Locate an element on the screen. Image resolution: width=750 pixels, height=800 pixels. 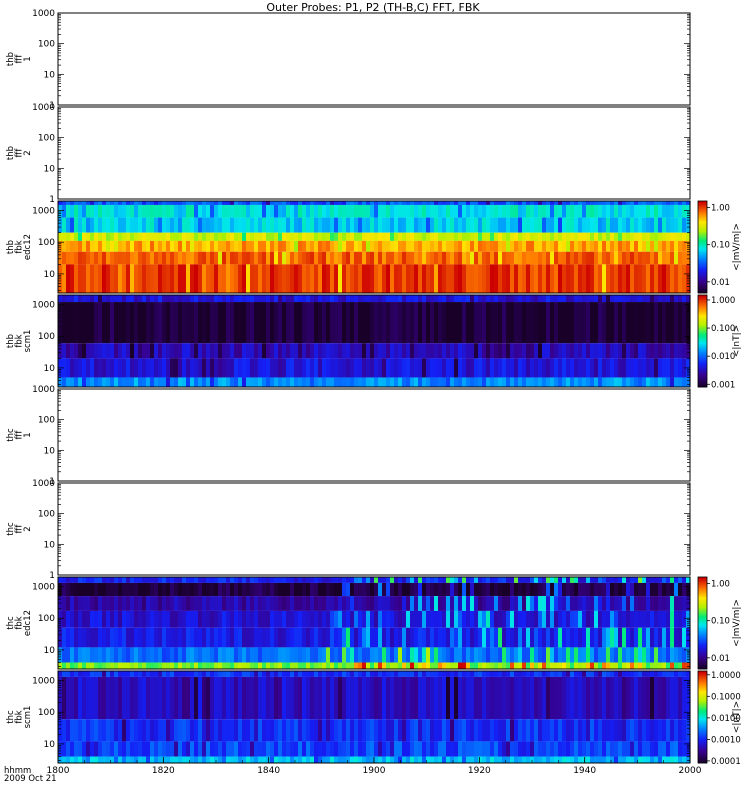
panel-thb-fff-1: 1101001000thbfff1 is located at coordinates (348, 60).